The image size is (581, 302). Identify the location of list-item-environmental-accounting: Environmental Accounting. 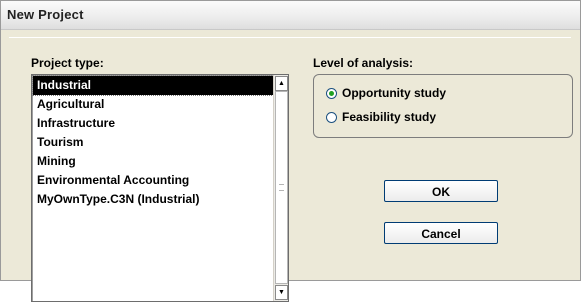
(153, 180).